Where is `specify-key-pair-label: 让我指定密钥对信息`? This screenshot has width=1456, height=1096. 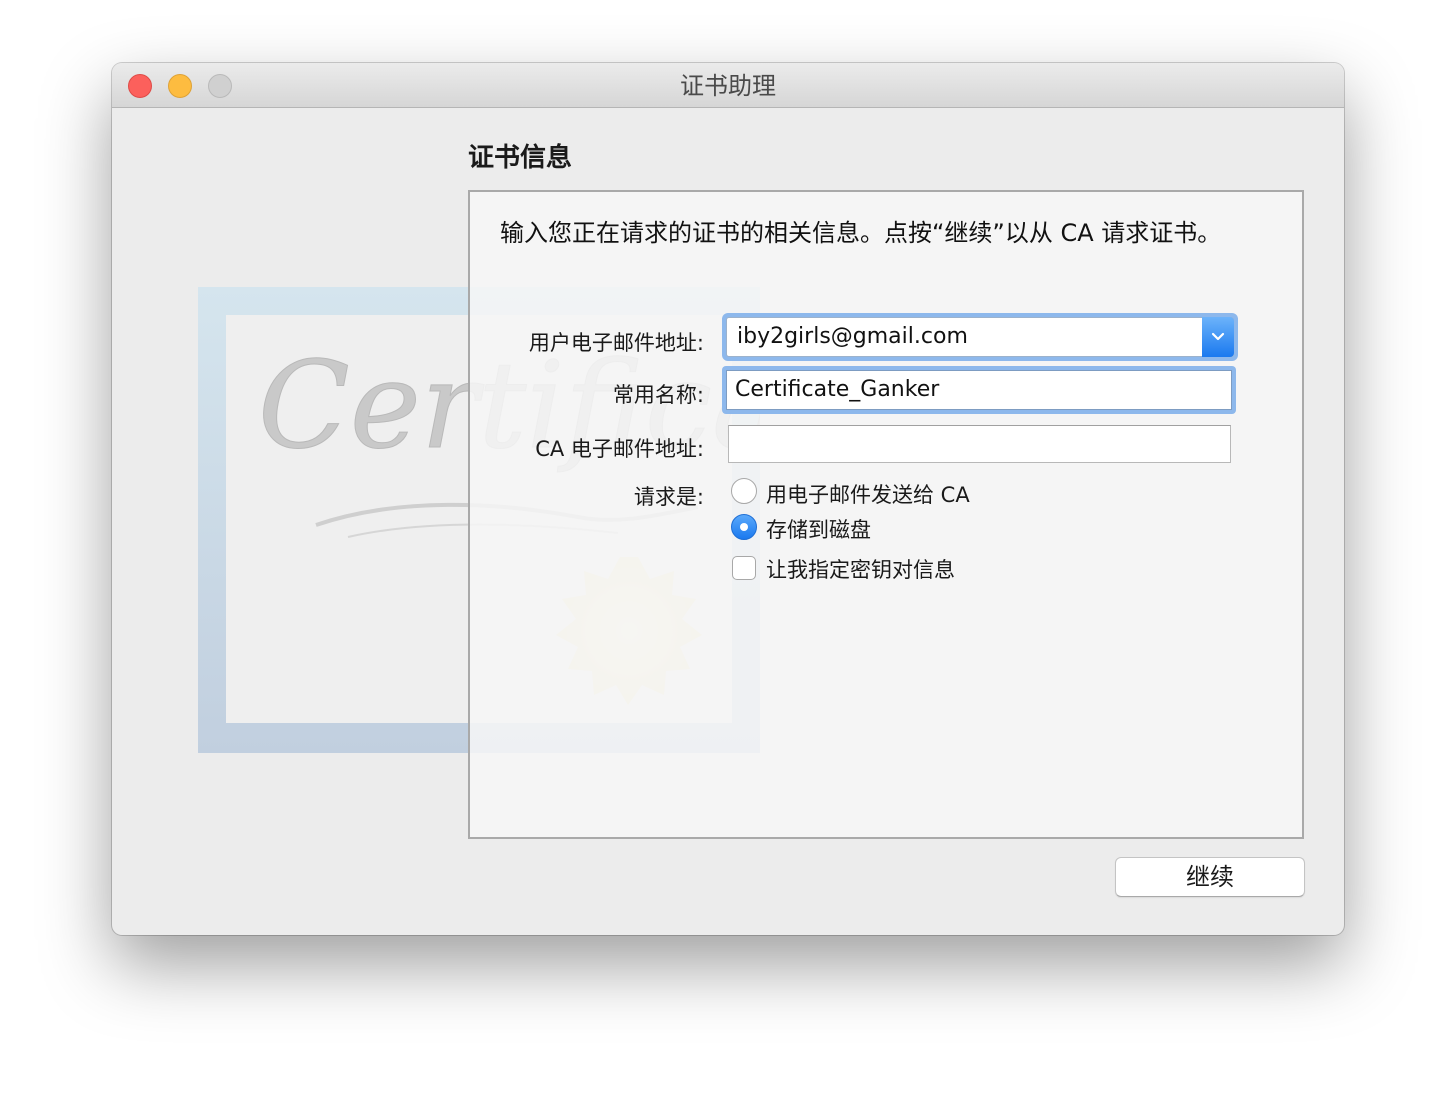
specify-key-pair-label: 让我指定密钥对信息 is located at coordinates (860, 569).